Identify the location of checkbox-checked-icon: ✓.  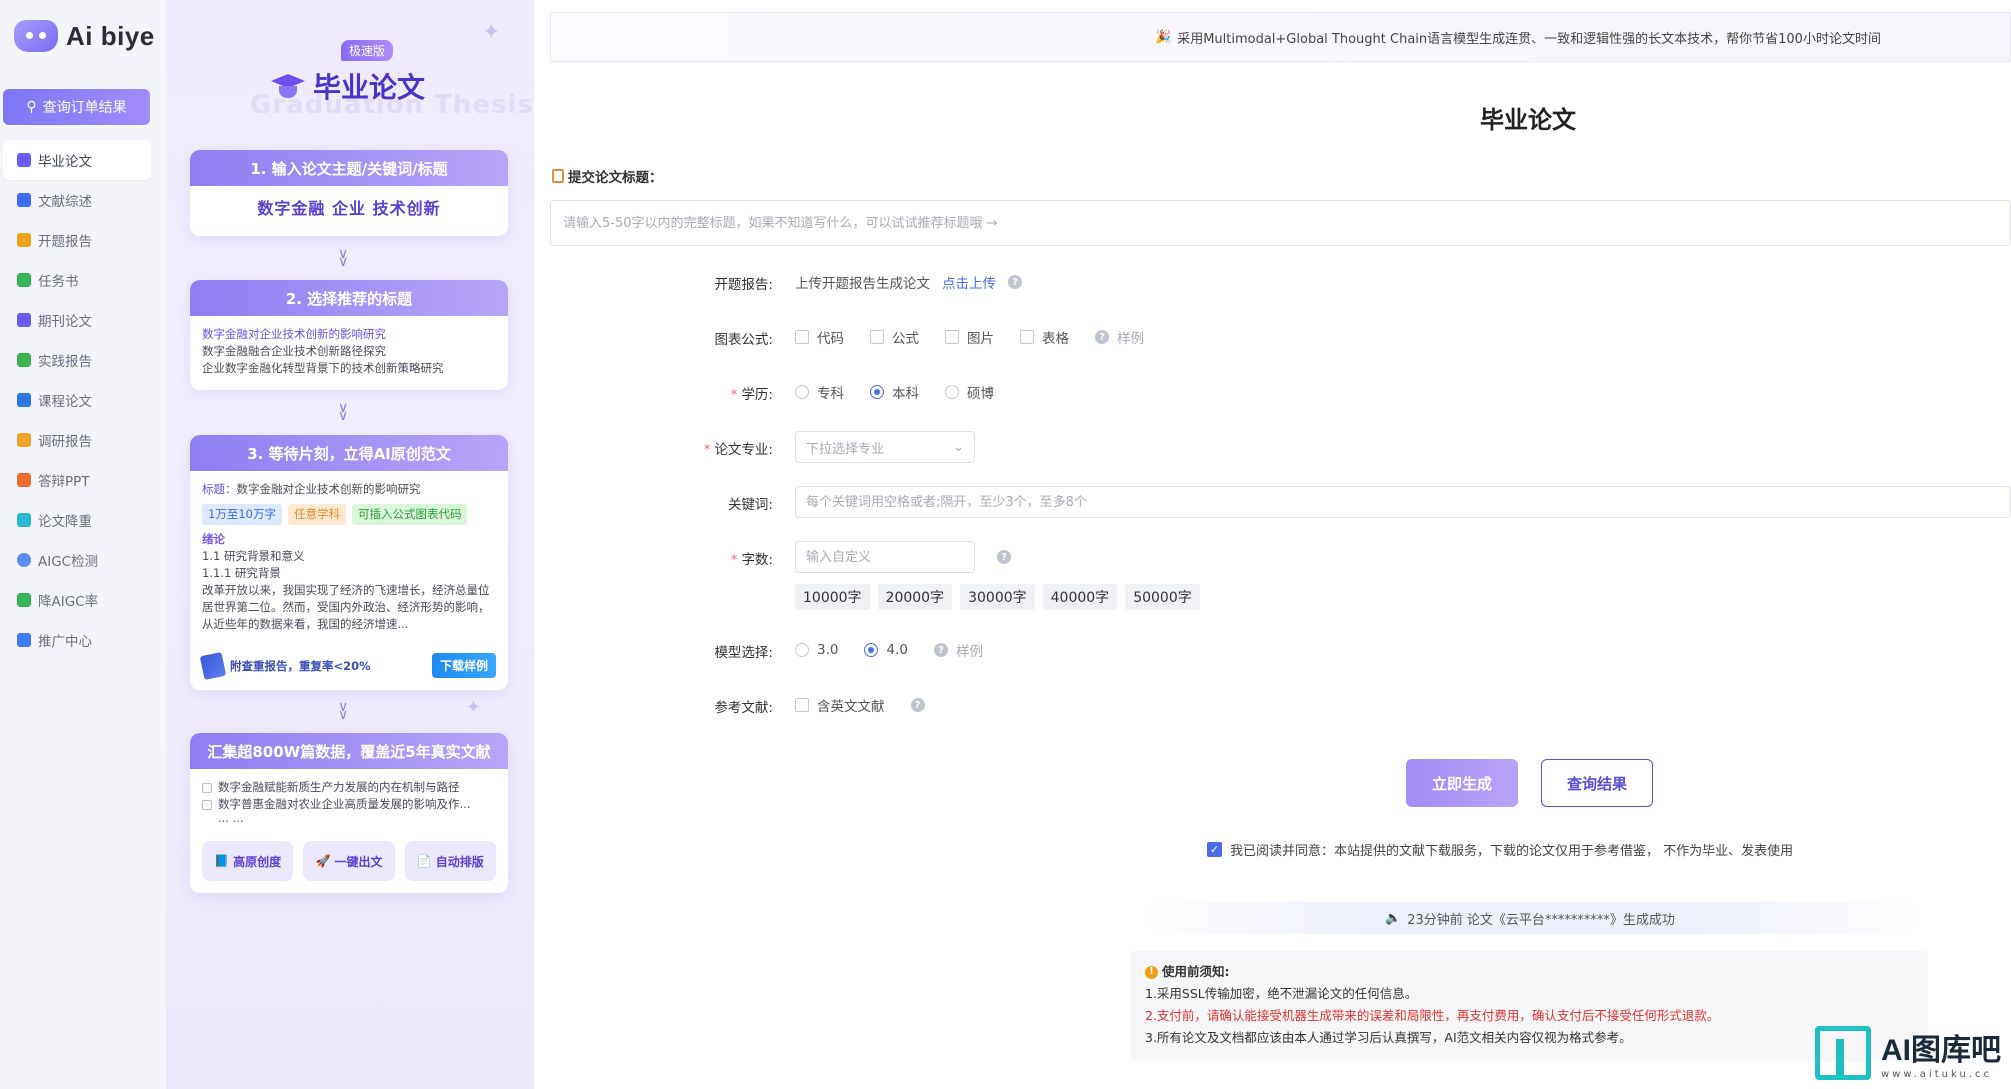
(1214, 849).